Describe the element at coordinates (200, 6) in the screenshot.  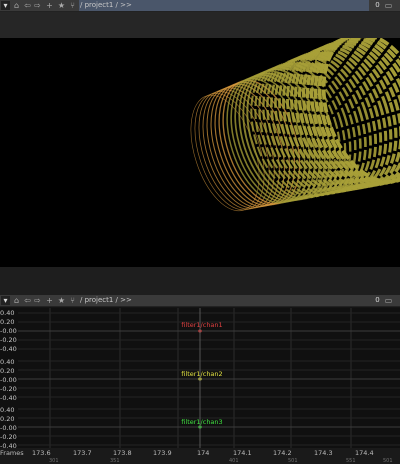
I see `viewer-toolbar: ▾ ⌂ ⇦ ⇨ + ★ ⑂ / project1 / >> 0 ▭` at that location.